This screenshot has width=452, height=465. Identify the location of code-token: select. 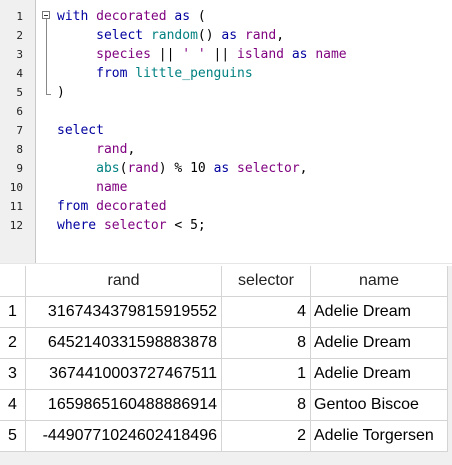
(80, 130).